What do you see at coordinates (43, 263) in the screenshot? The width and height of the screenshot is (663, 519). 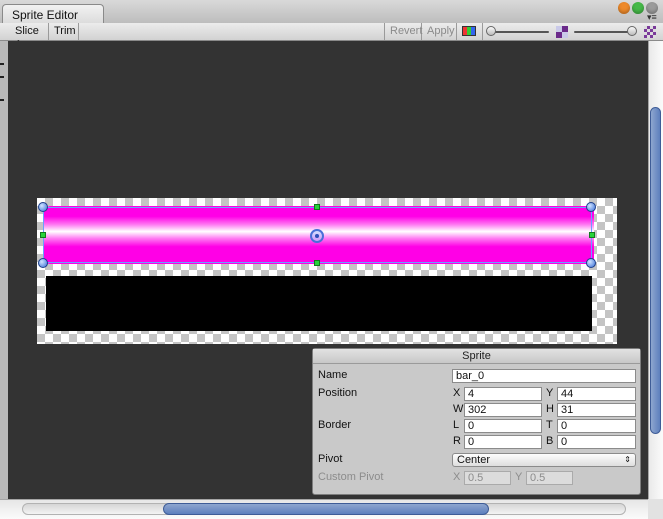 I see `corner-handle-bottom-left` at bounding box center [43, 263].